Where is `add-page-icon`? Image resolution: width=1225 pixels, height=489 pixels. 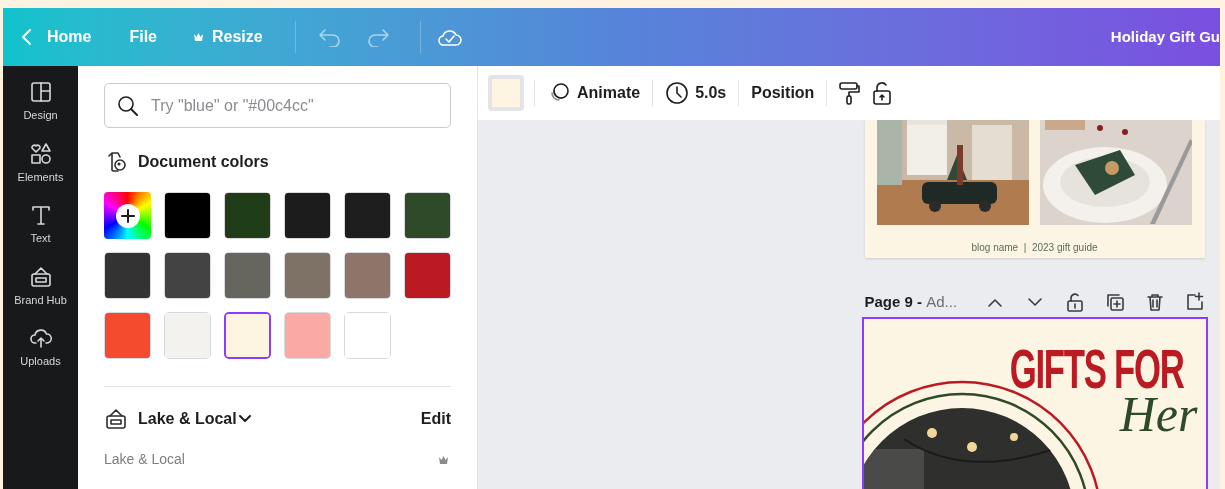 add-page-icon is located at coordinates (1194, 302).